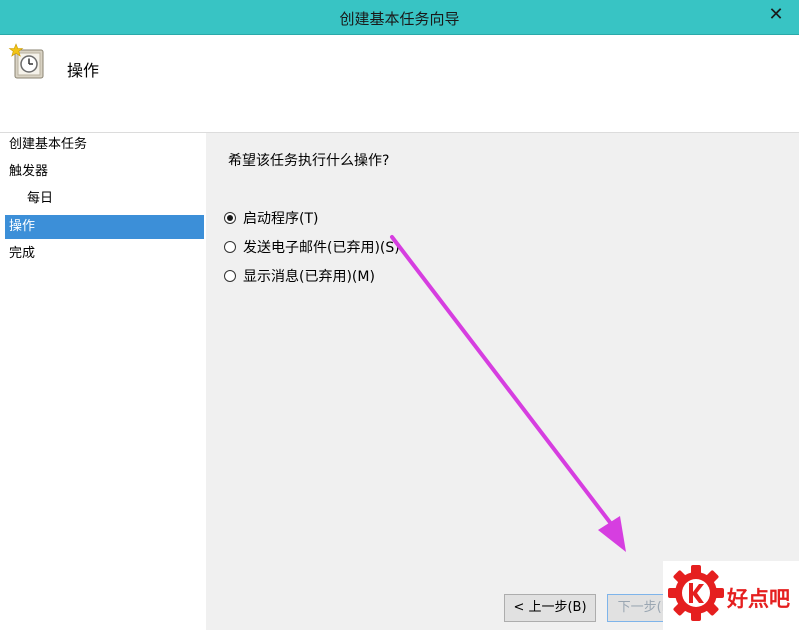 This screenshot has height=630, width=799. Describe the element at coordinates (776, 15) in the screenshot. I see `close-icon: ✕` at that location.